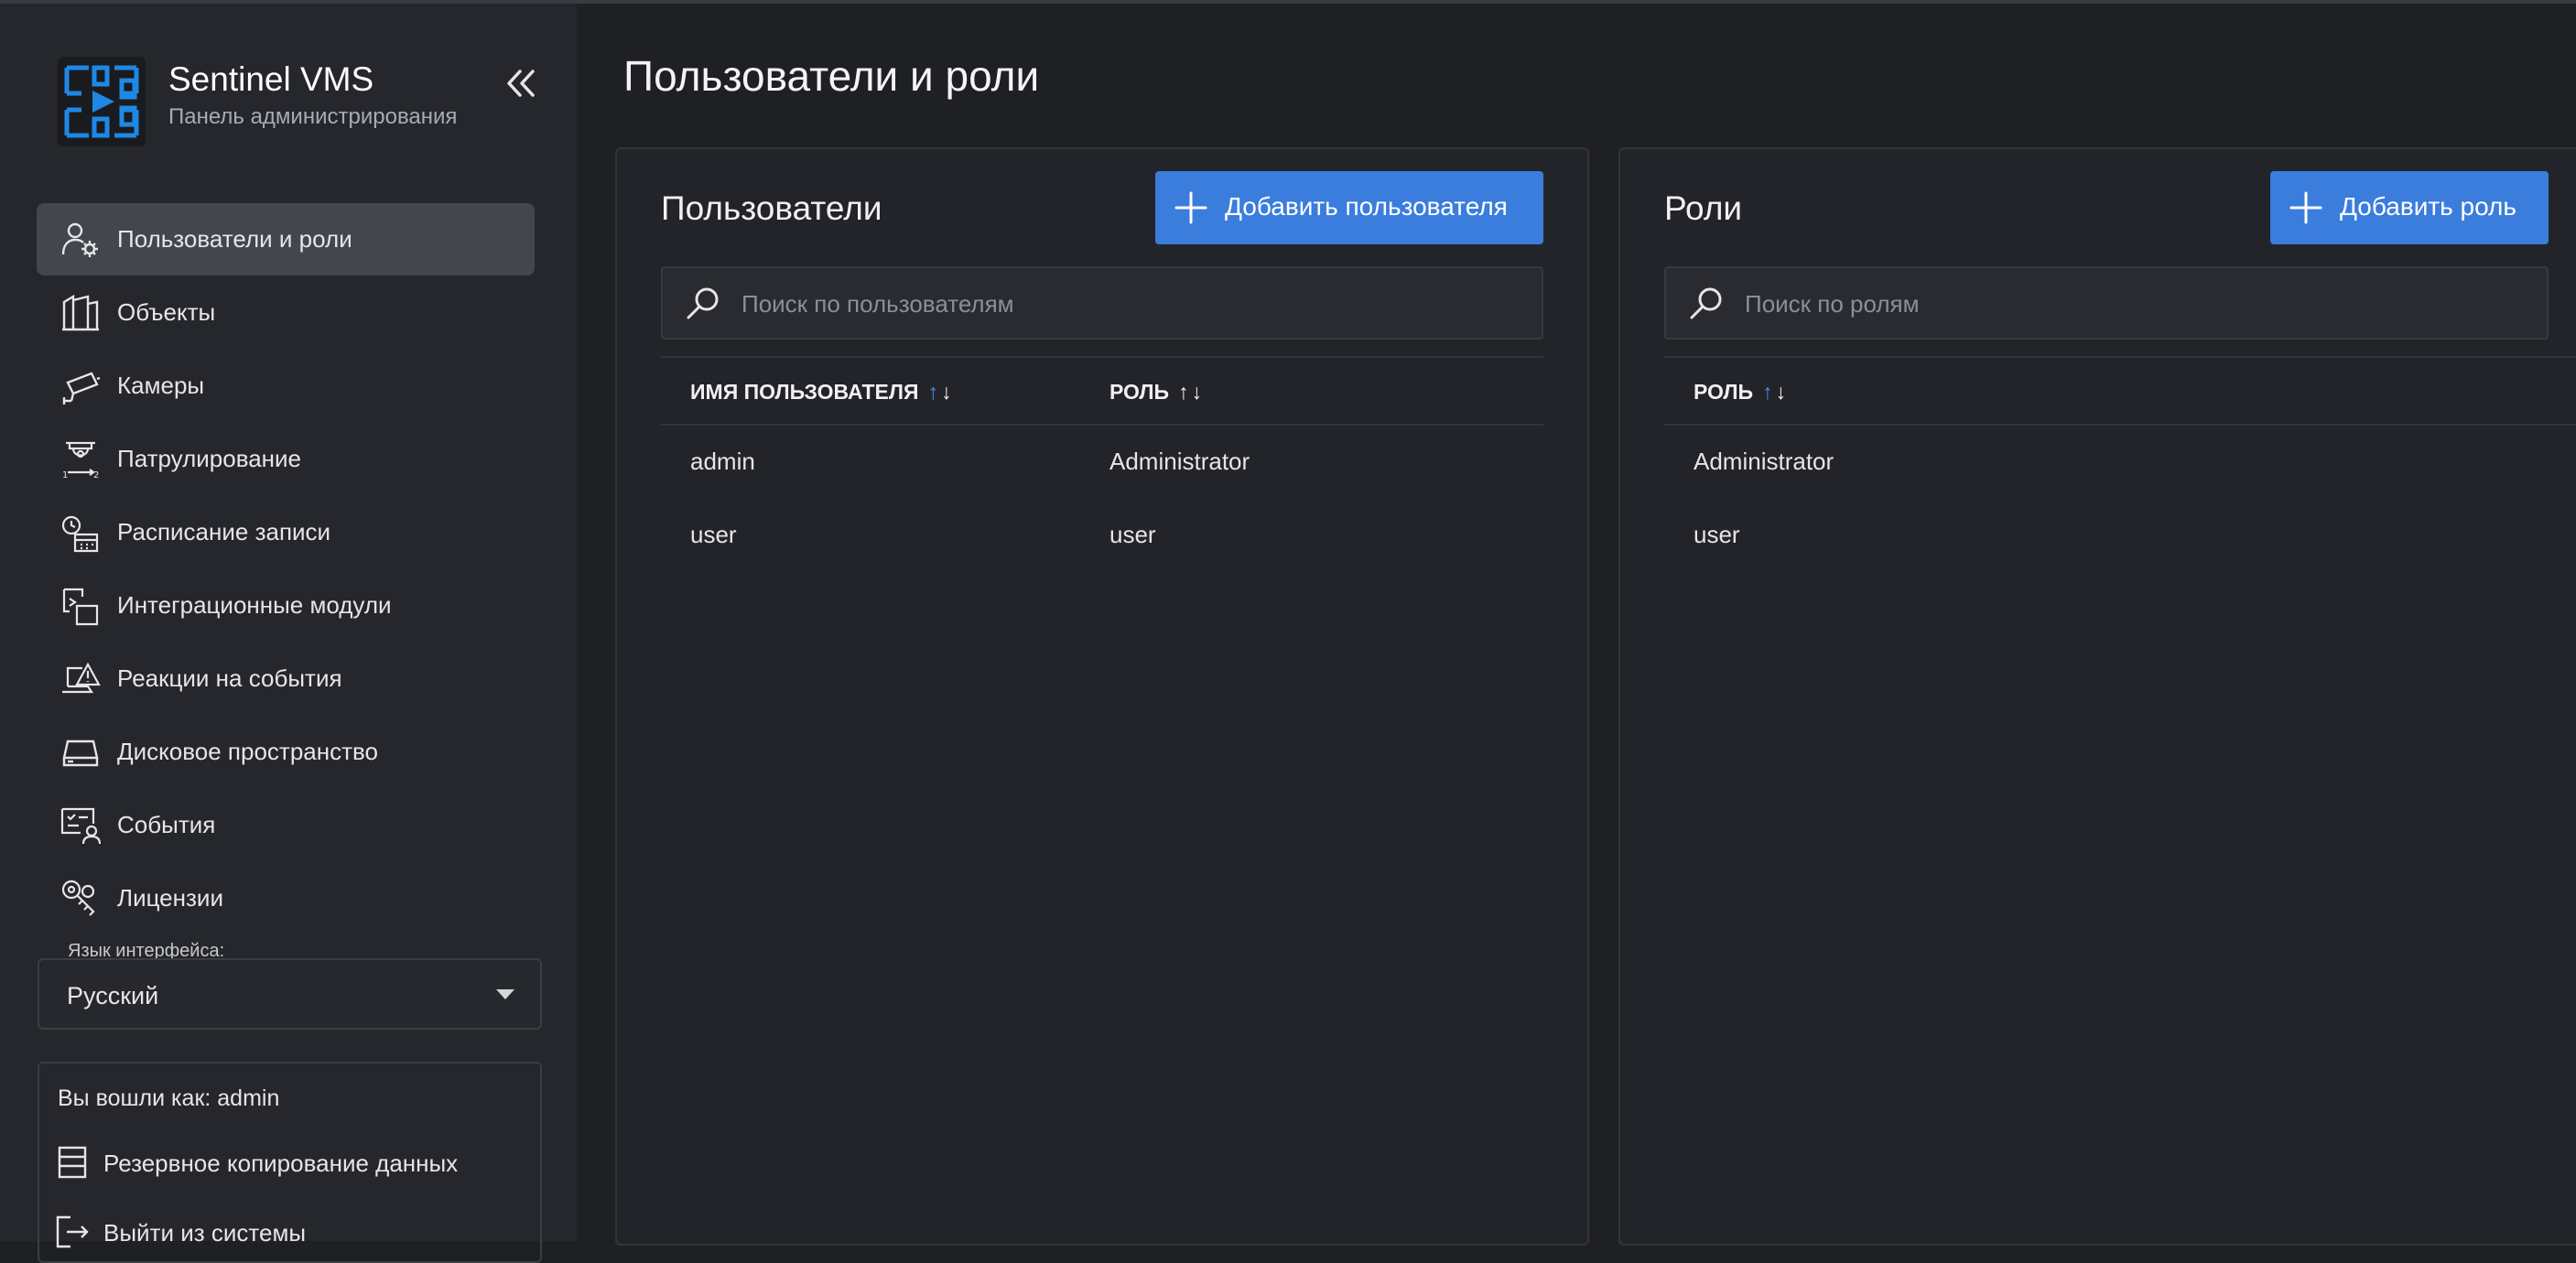  What do you see at coordinates (286, 386) in the screenshot?
I see `sidebar-item-cameras: Камеры` at bounding box center [286, 386].